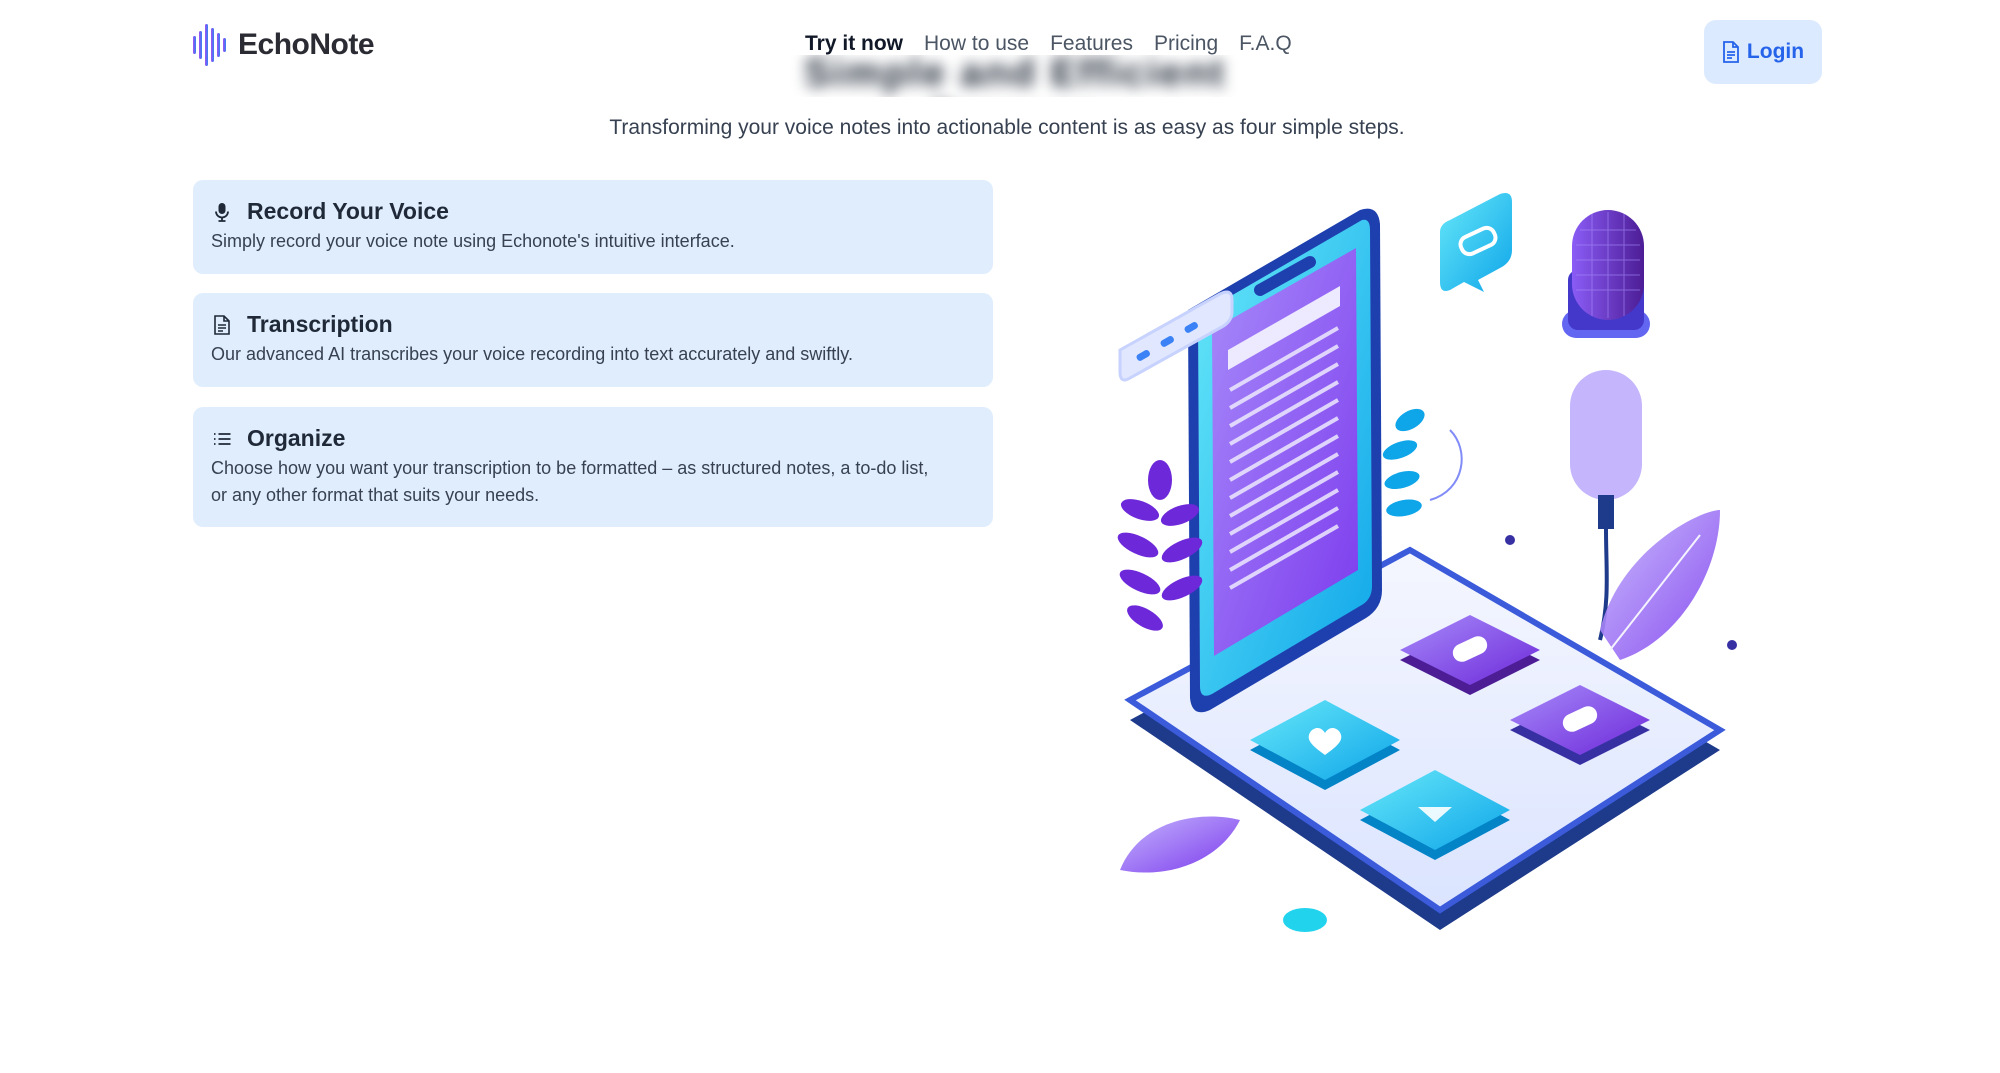 This screenshot has height=1073, width=2000. I want to click on step-title: Transcription, so click(320, 324).